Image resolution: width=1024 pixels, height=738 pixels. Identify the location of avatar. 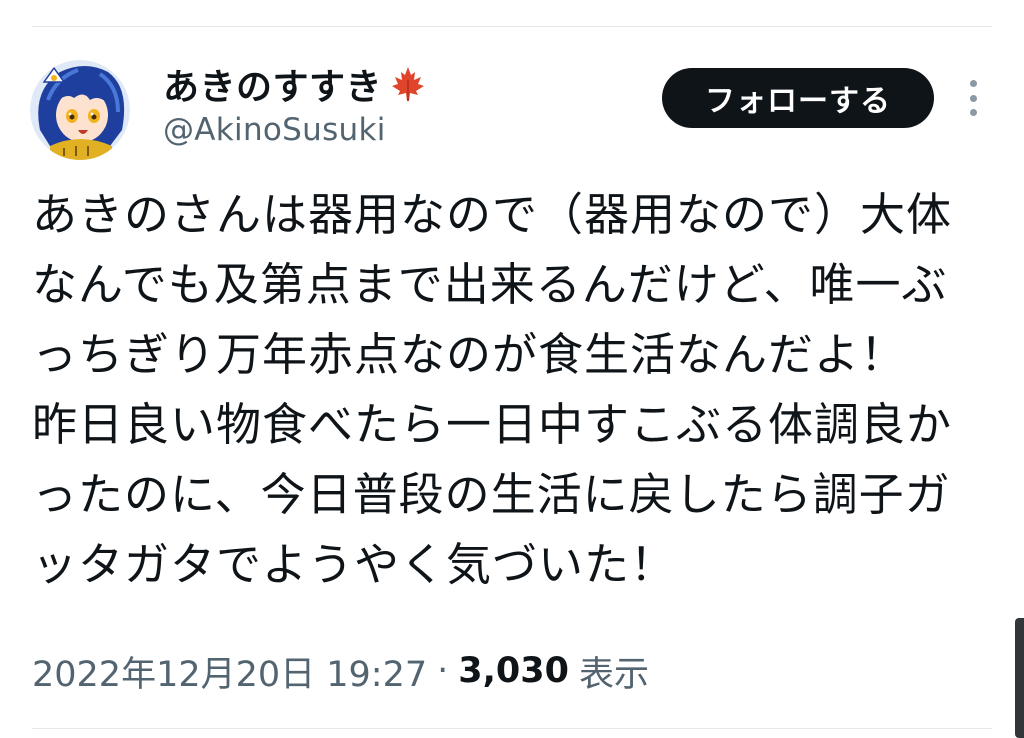
(80, 110).